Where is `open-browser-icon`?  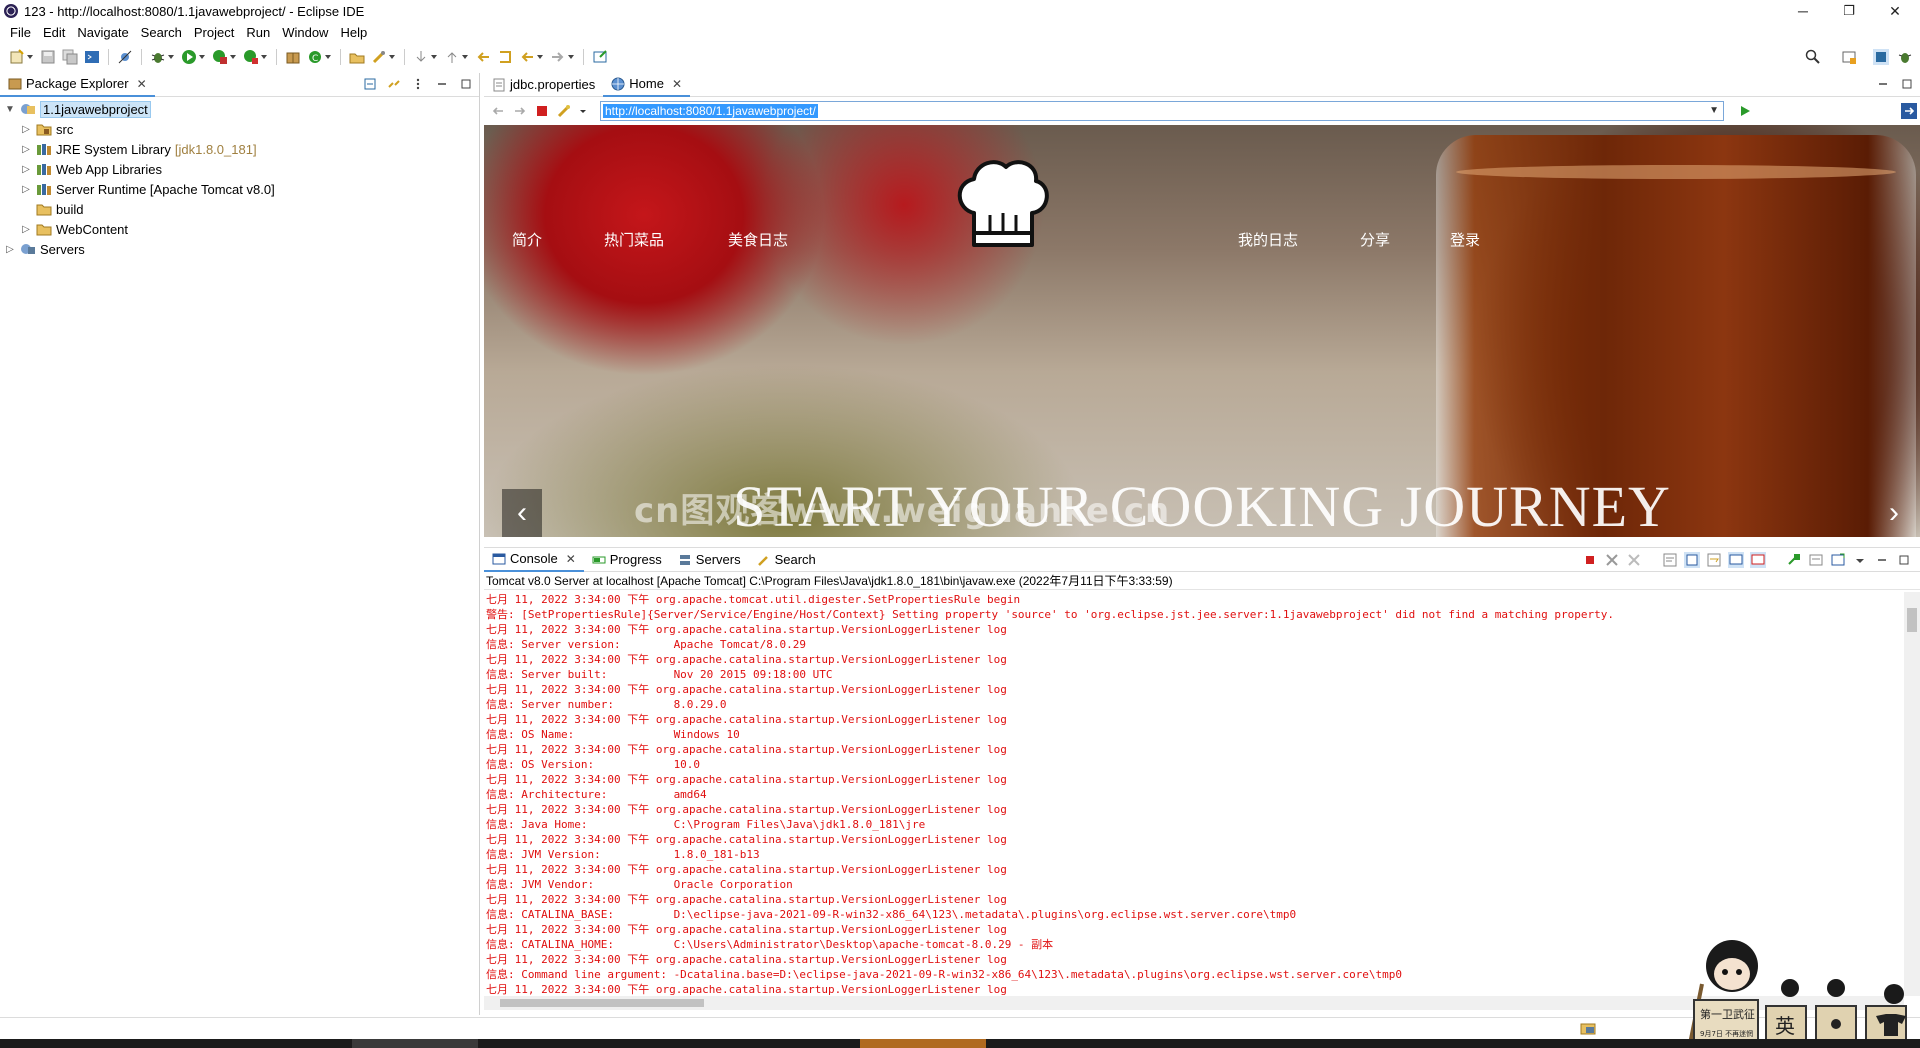 open-browser-icon is located at coordinates (600, 57).